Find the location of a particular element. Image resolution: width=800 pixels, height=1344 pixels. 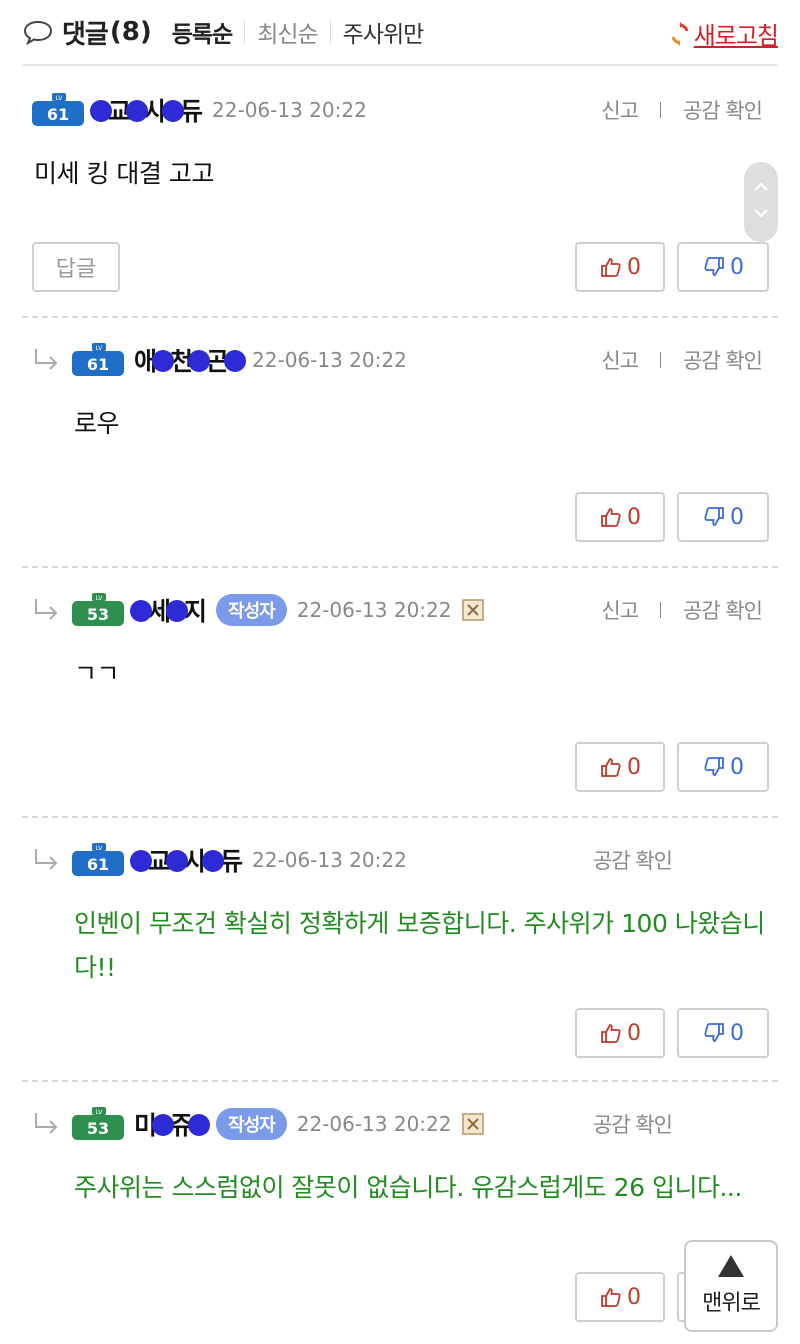

refresh-label: 새로고침 is located at coordinates (736, 33).